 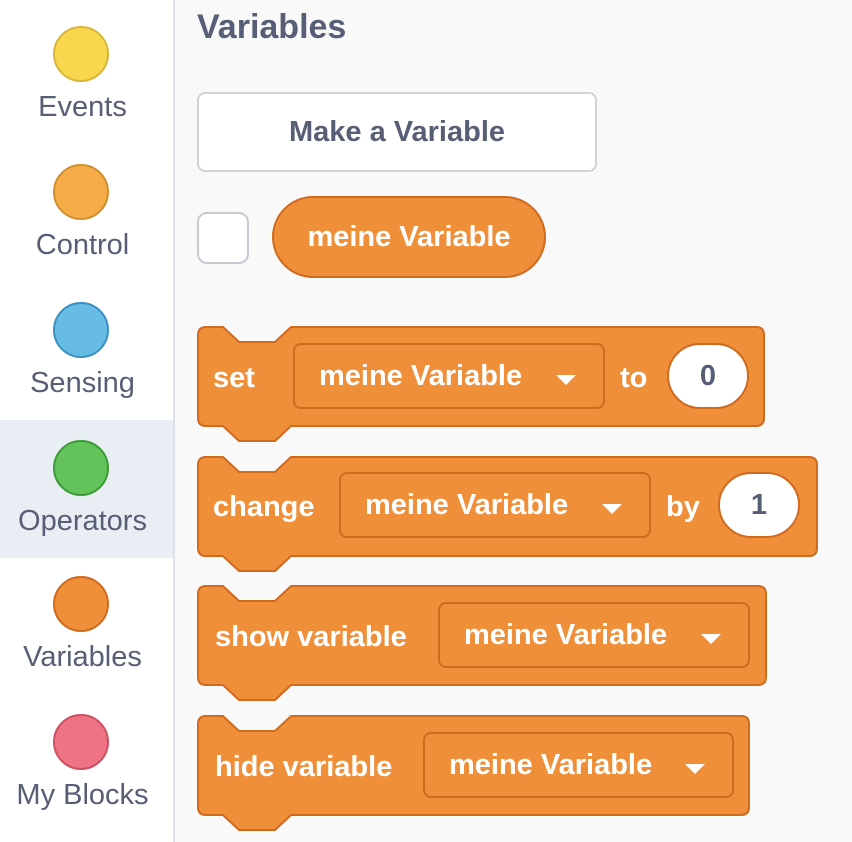 What do you see at coordinates (81, 330) in the screenshot?
I see `sensing-category-icon` at bounding box center [81, 330].